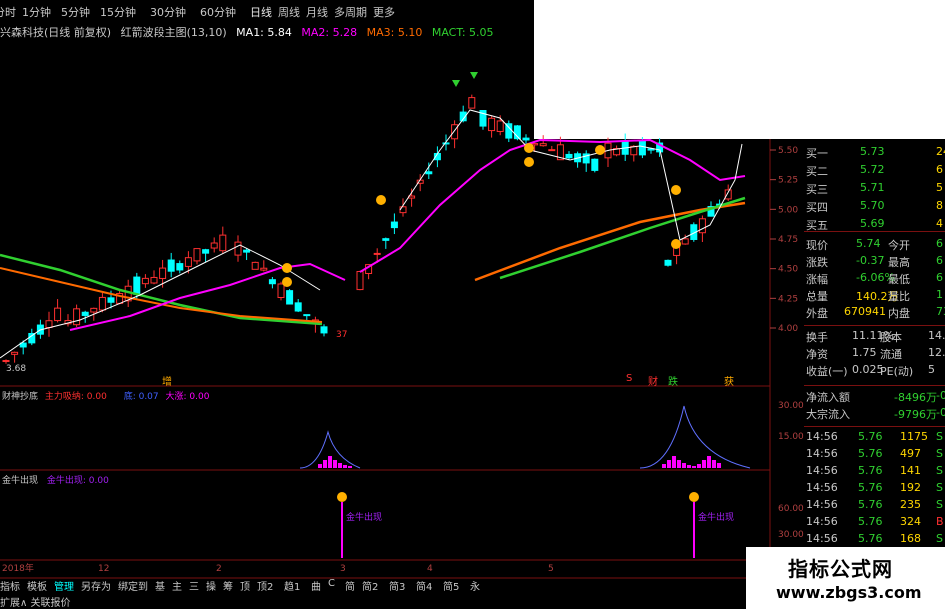 The height and width of the screenshot is (609, 945). What do you see at coordinates (219, 569) in the screenshot?
I see `date-label: 2` at bounding box center [219, 569].